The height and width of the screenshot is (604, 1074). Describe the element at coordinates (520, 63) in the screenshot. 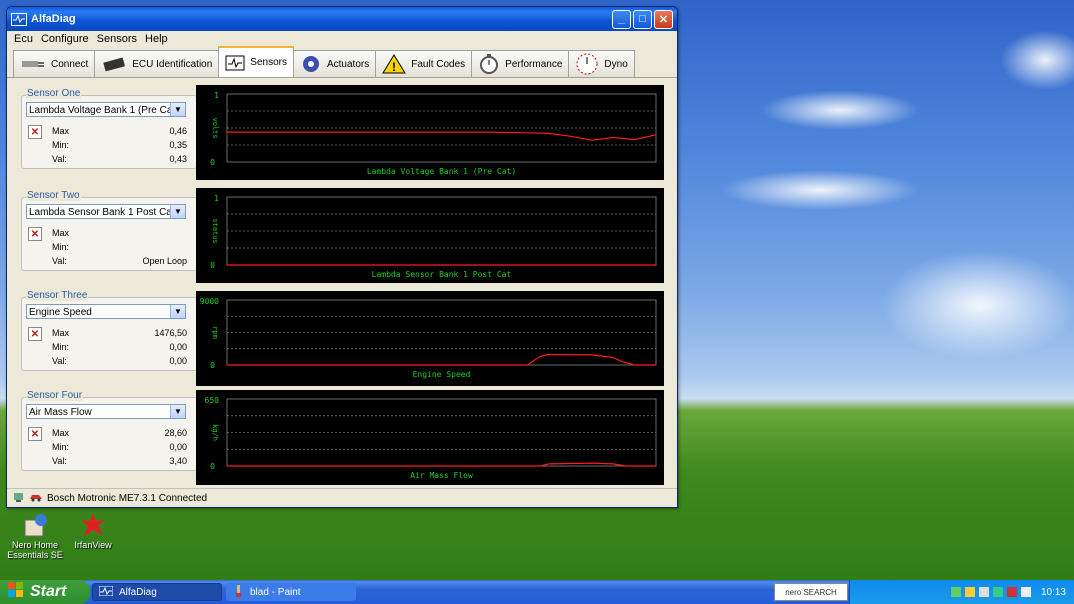

I see `tab-performance: Performance` at that location.